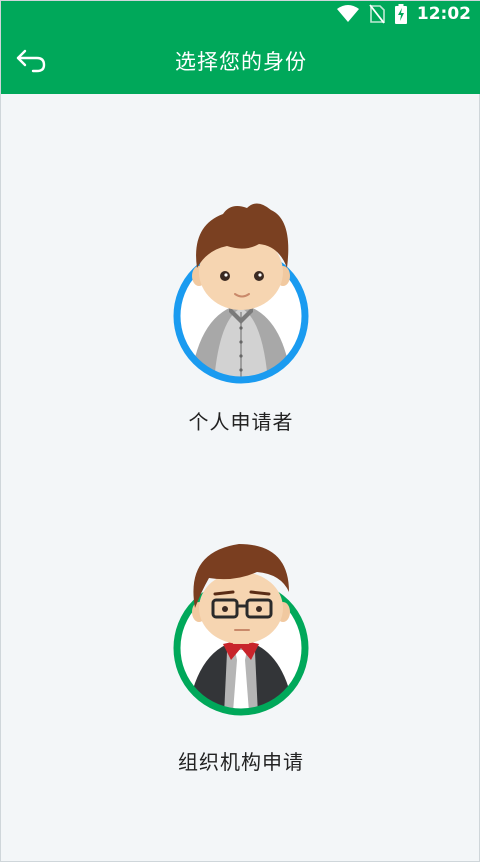 This screenshot has width=480, height=862. I want to click on app-bar: 选择您的身份, so click(240, 60).